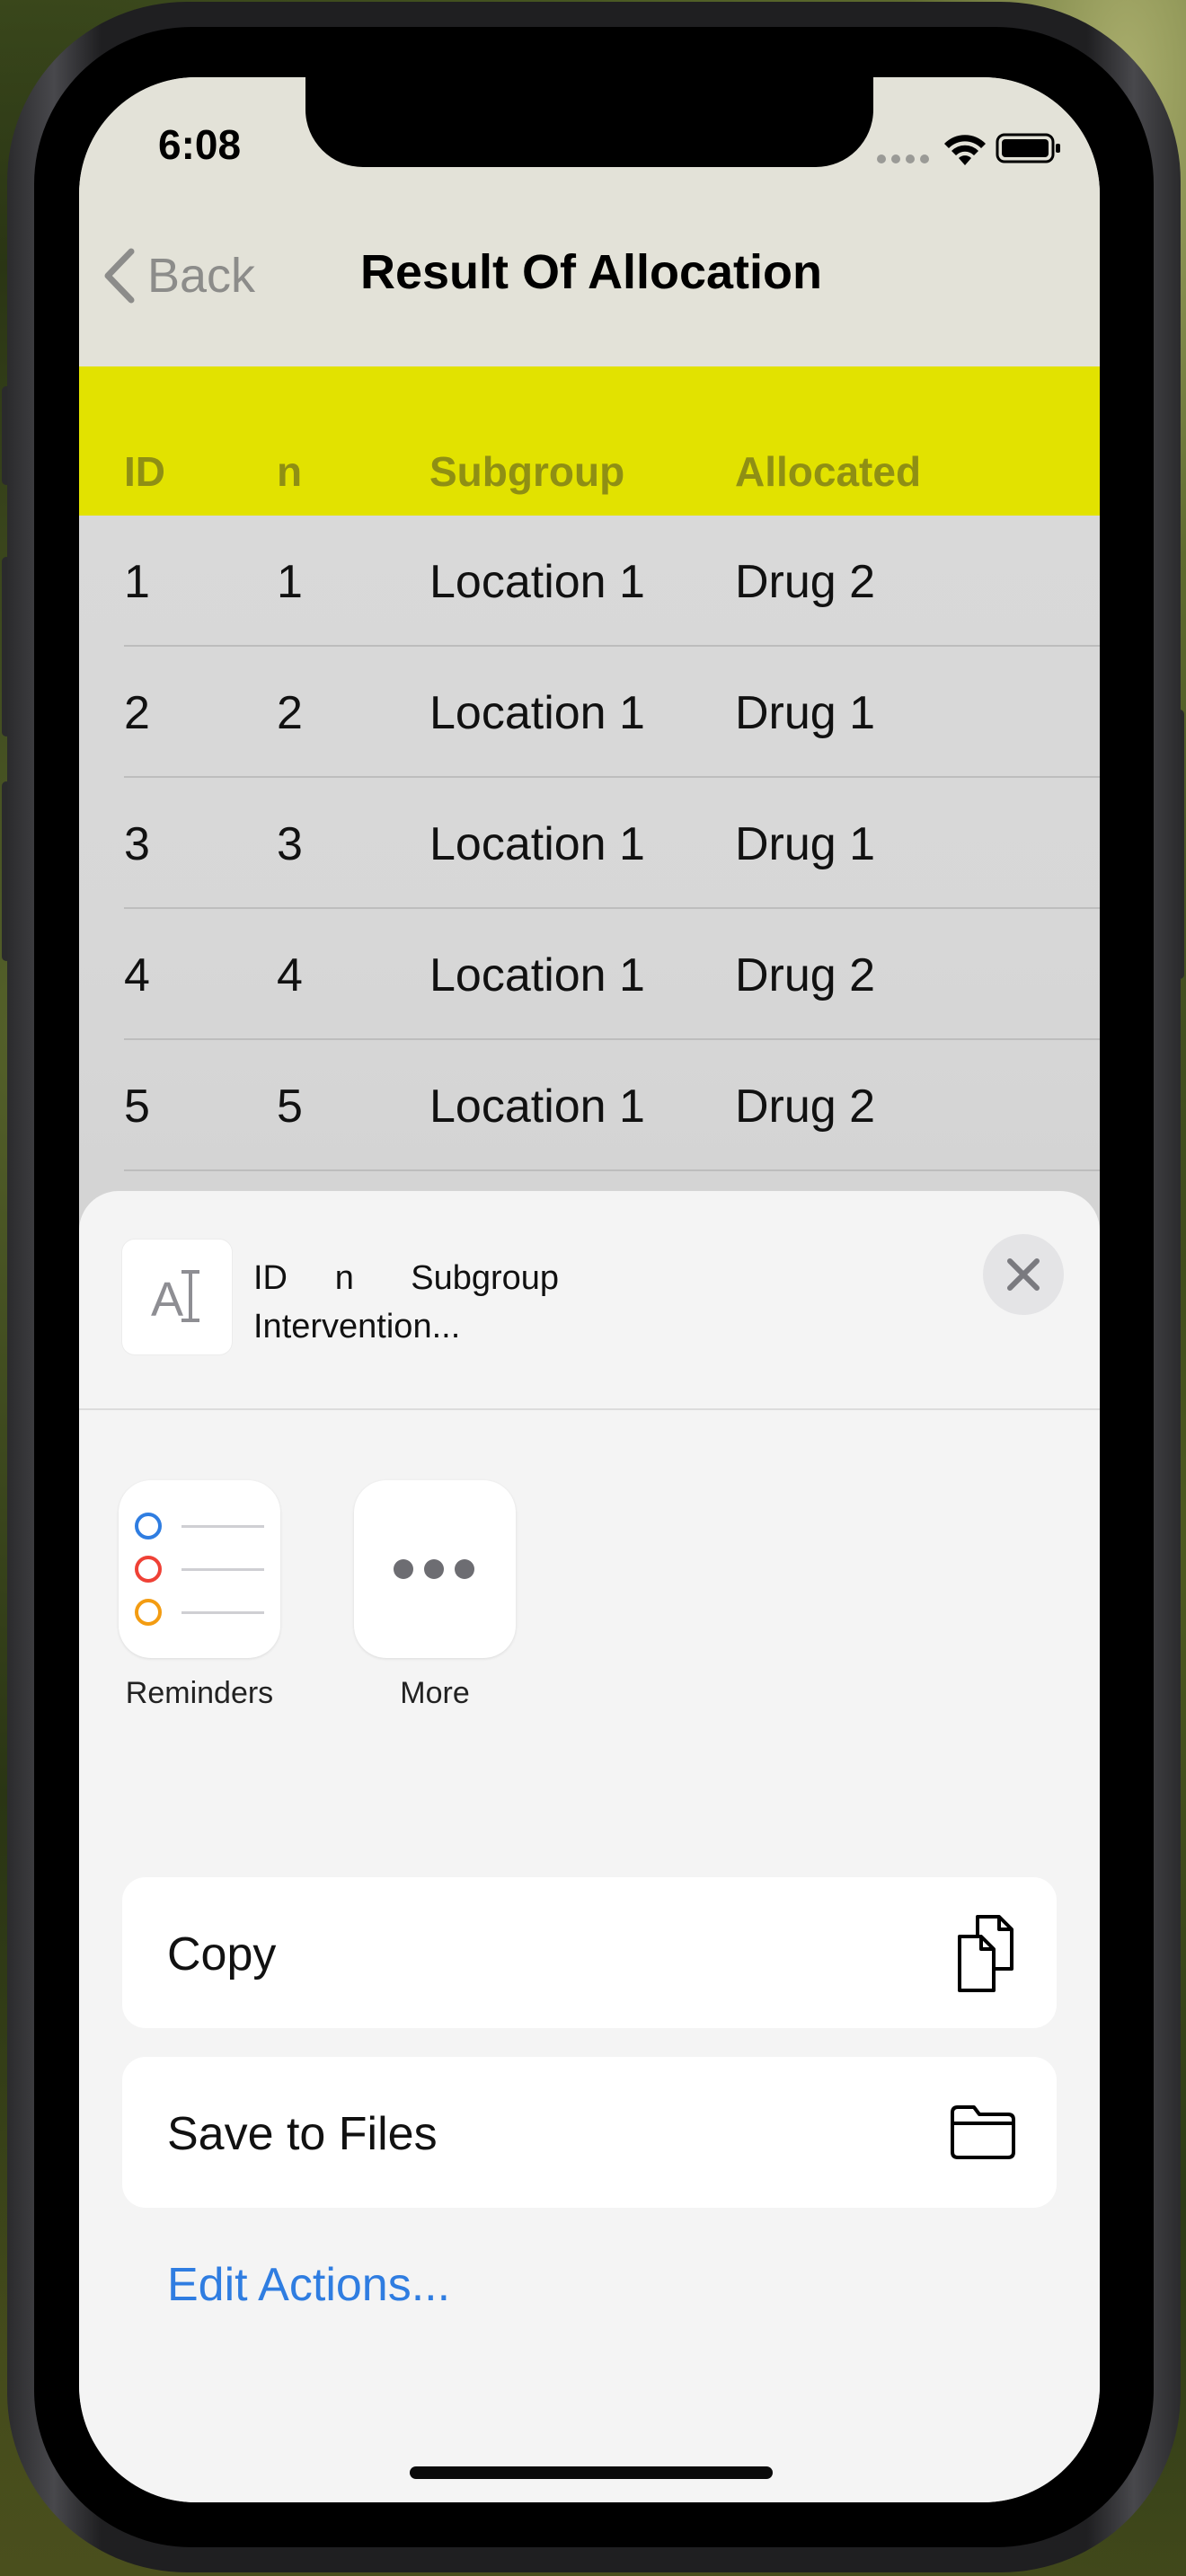 The image size is (1186, 2576). I want to click on reminders-icon, so click(199, 1569).